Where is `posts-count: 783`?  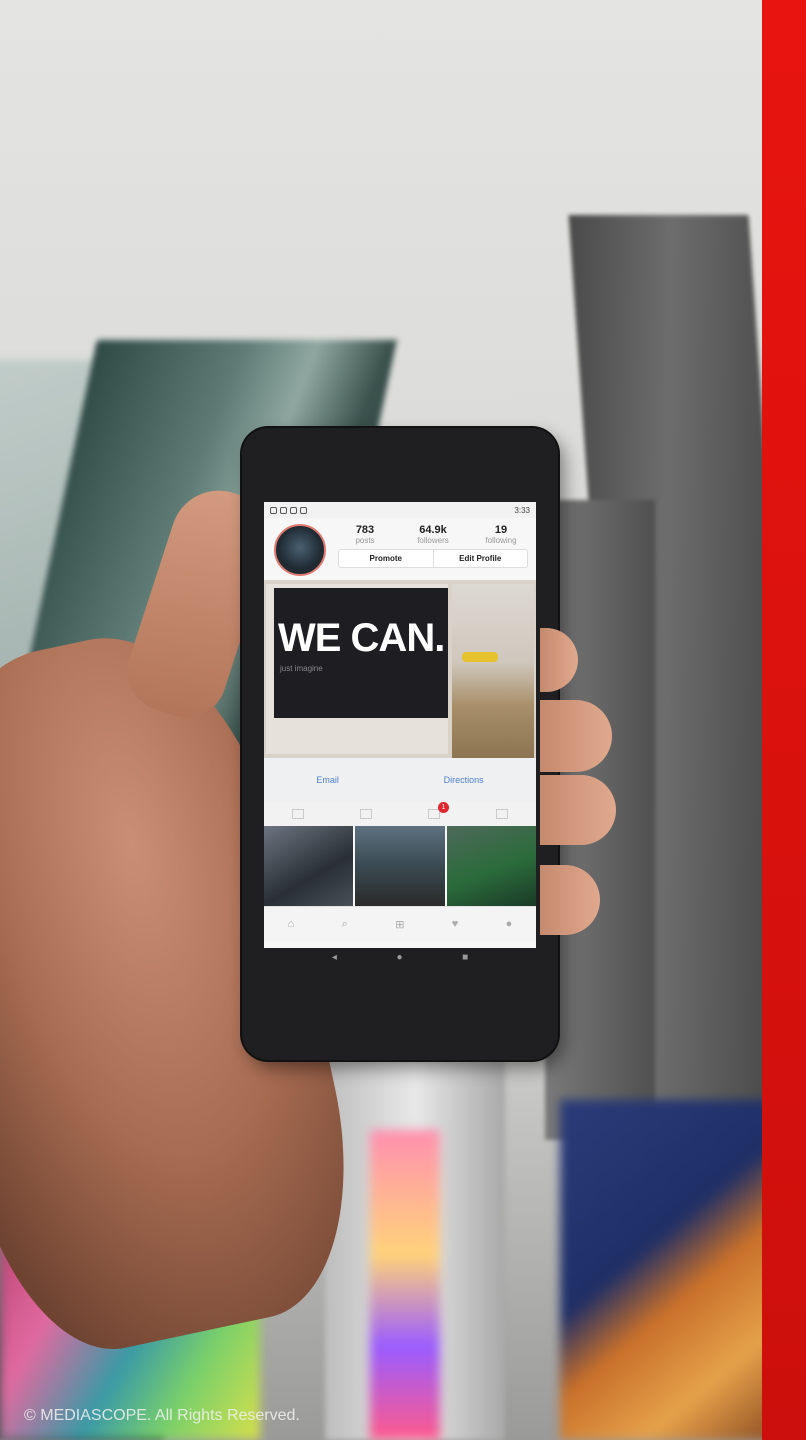
posts-count: 783 is located at coordinates (365, 530).